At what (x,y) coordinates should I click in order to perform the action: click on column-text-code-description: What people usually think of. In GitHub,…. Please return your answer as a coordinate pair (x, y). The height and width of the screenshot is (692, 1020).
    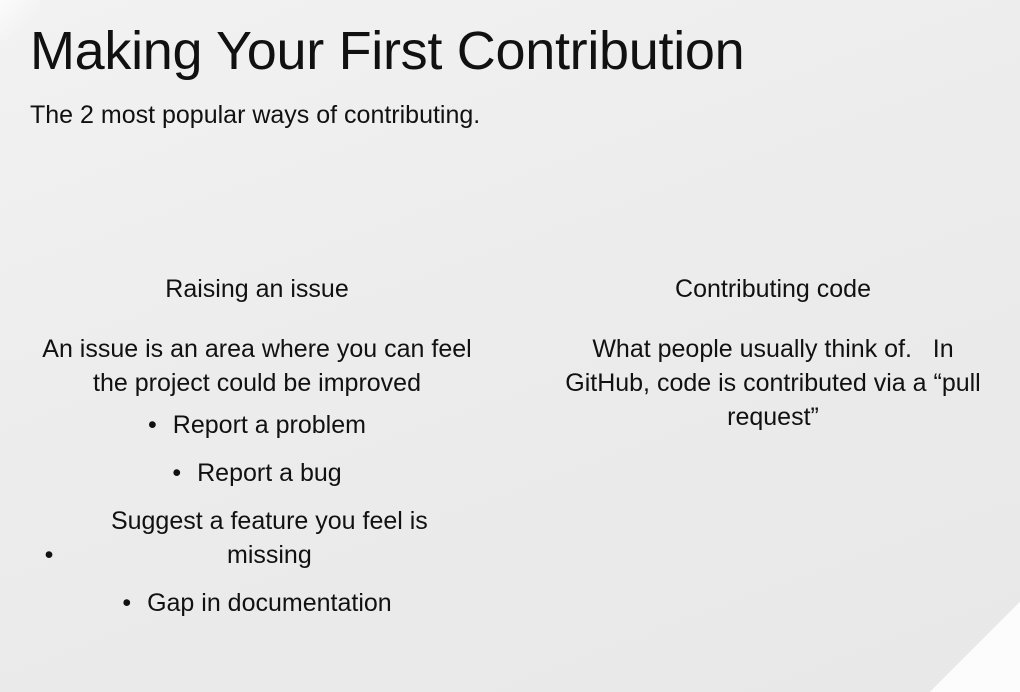
    Looking at the image, I should click on (776, 383).